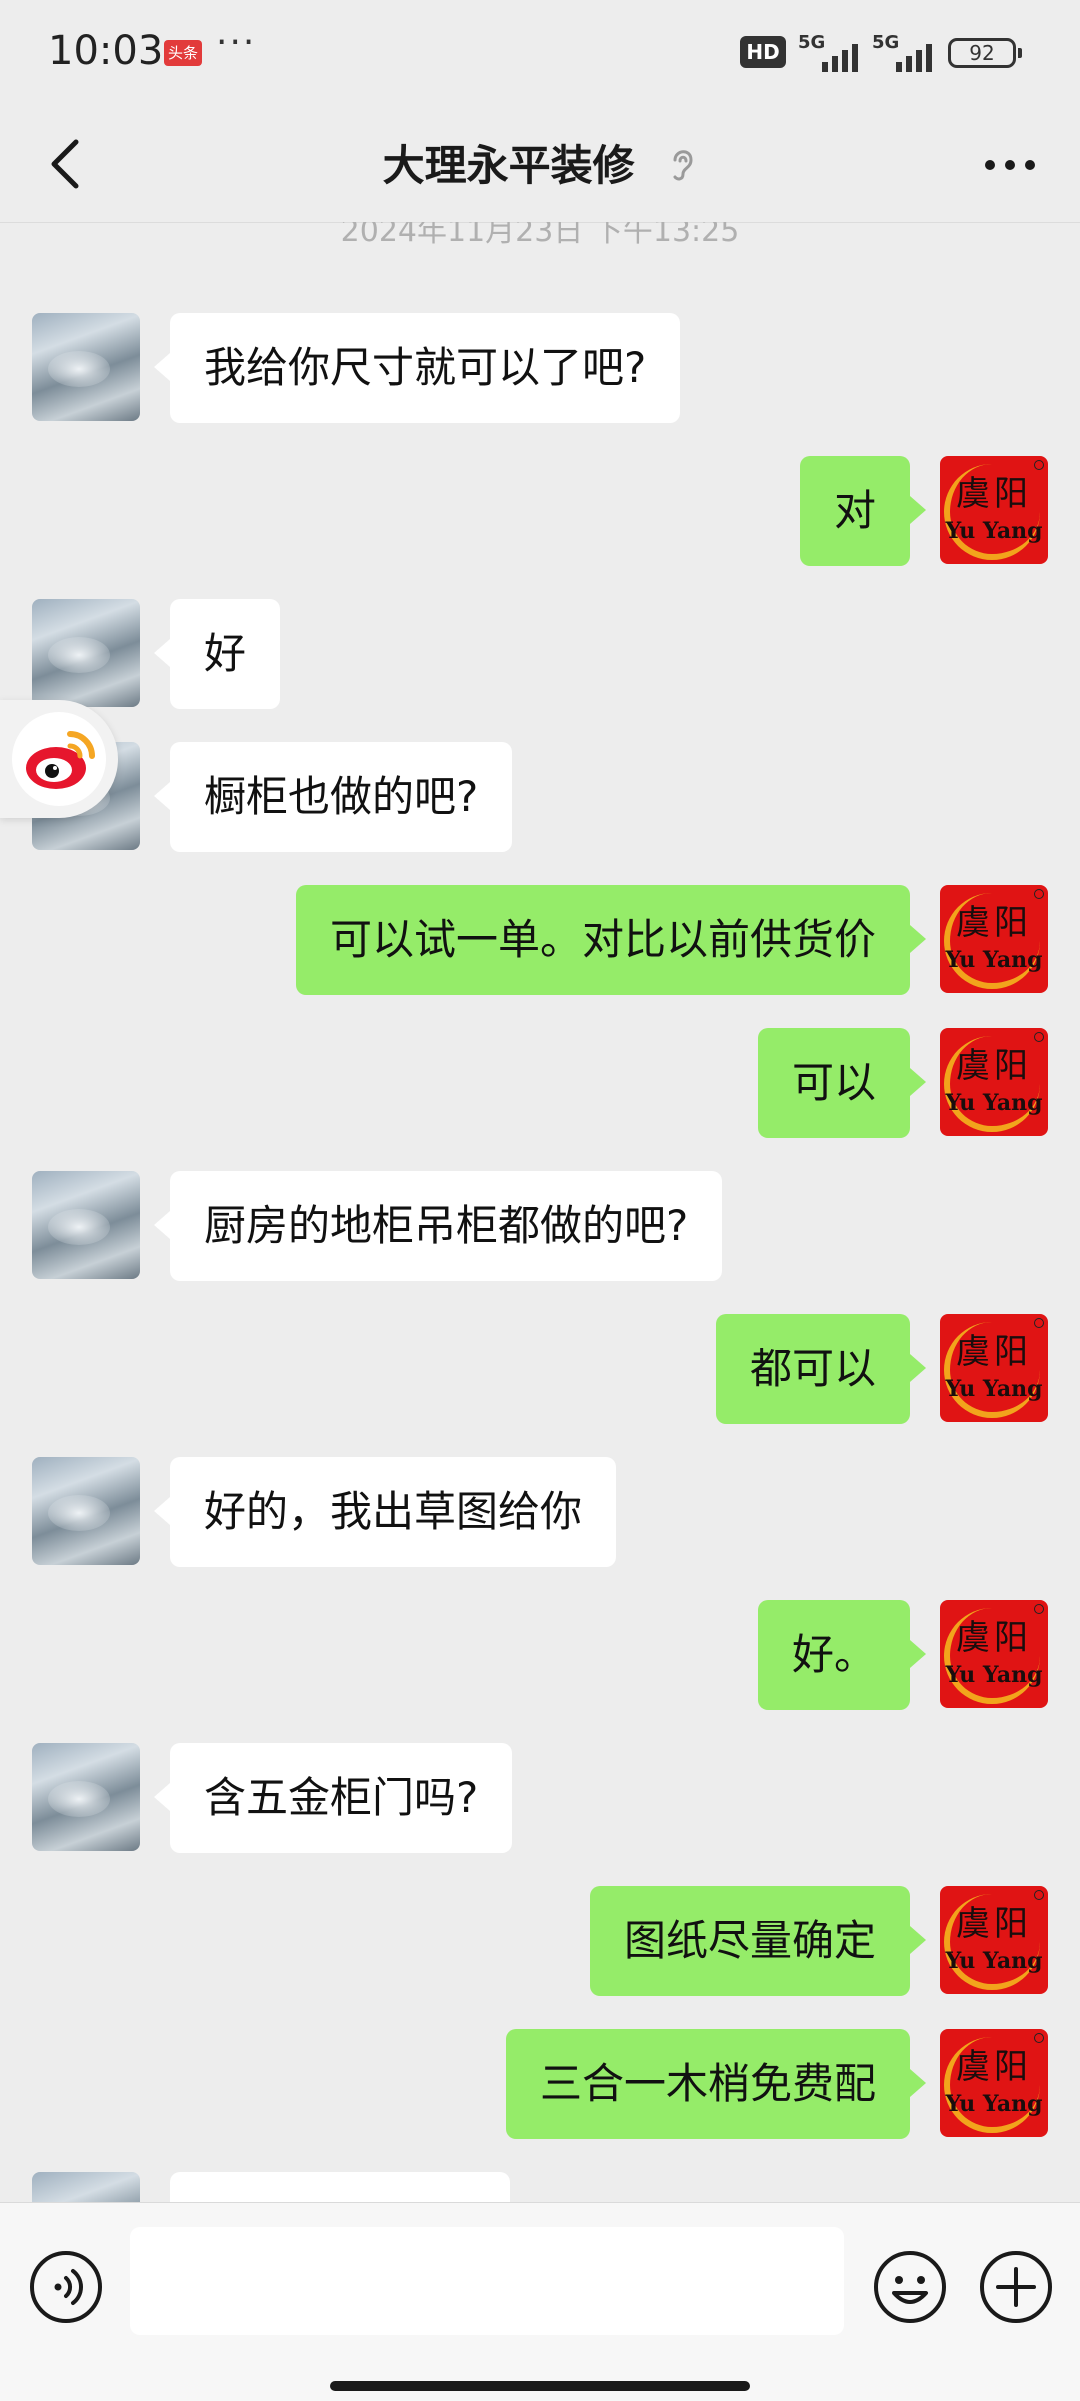  I want to click on received-message: 橱柜也做的吧?, so click(333, 797).